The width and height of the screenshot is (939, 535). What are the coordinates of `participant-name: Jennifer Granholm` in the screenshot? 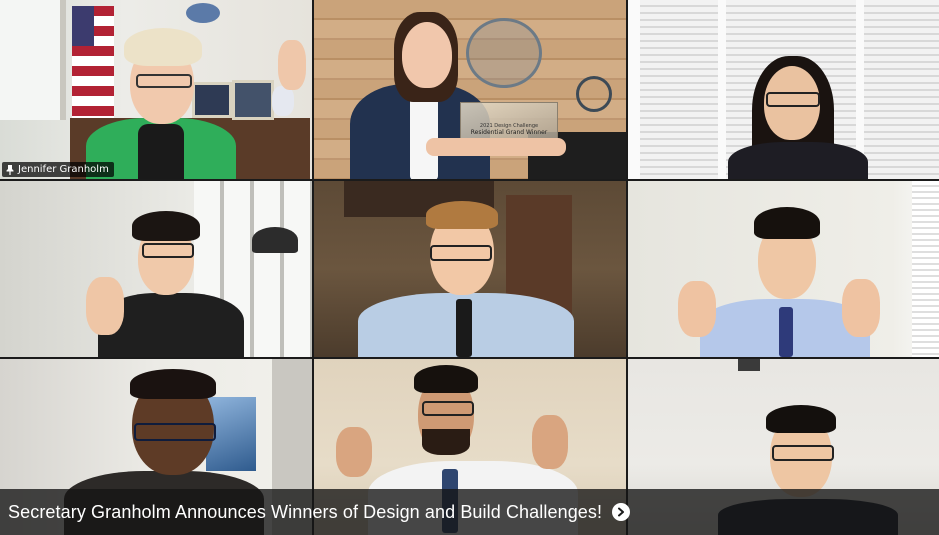 It's located at (63, 169).